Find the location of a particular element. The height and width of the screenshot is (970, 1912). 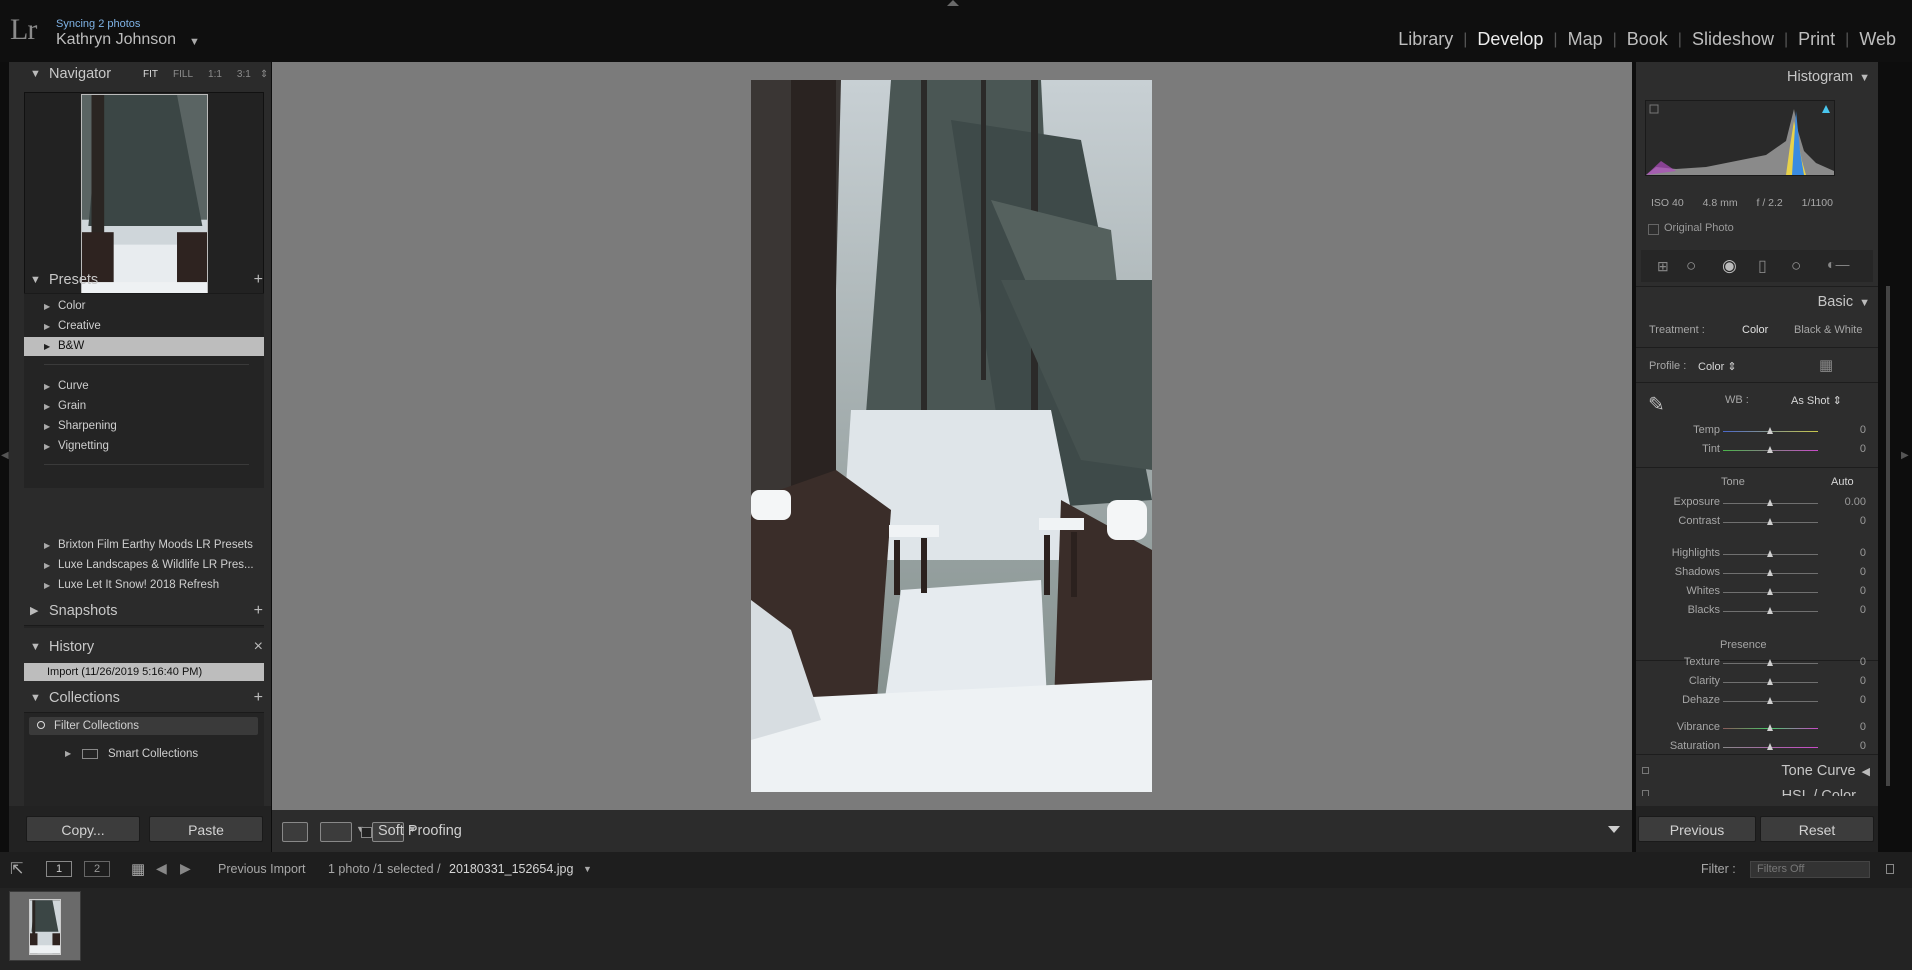

grid-view-icon: ▦ is located at coordinates (138, 869).